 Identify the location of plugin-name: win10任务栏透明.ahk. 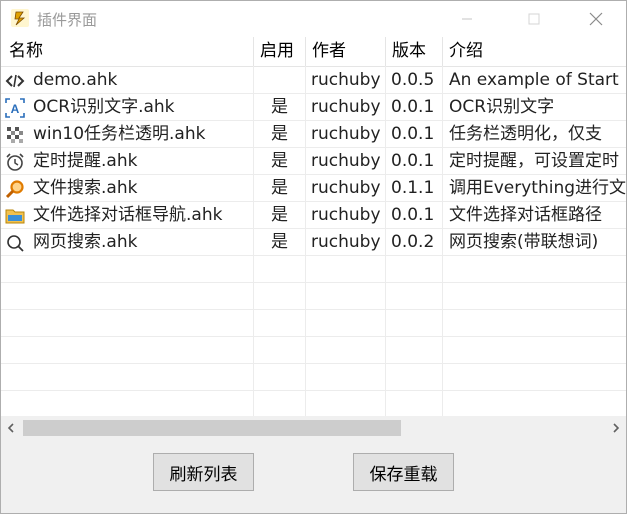
(119, 134).